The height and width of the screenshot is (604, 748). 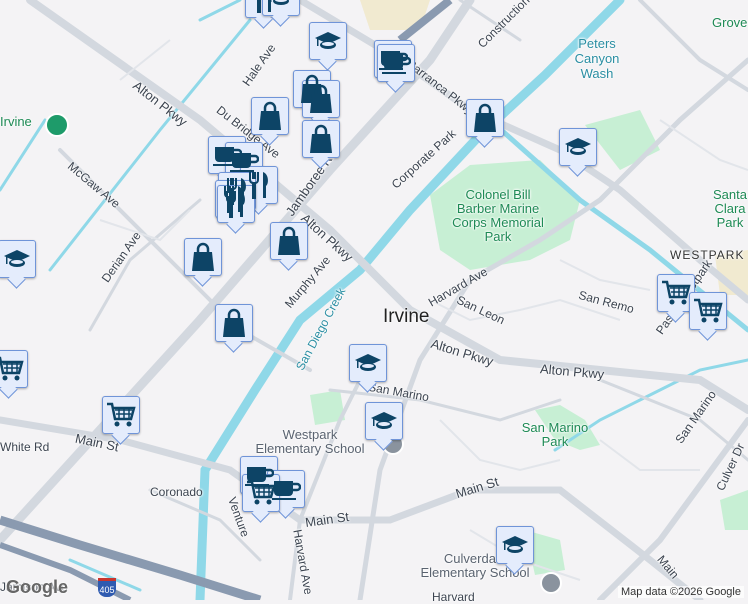 What do you see at coordinates (707, 255) in the screenshot?
I see `area-label: WESTPARK` at bounding box center [707, 255].